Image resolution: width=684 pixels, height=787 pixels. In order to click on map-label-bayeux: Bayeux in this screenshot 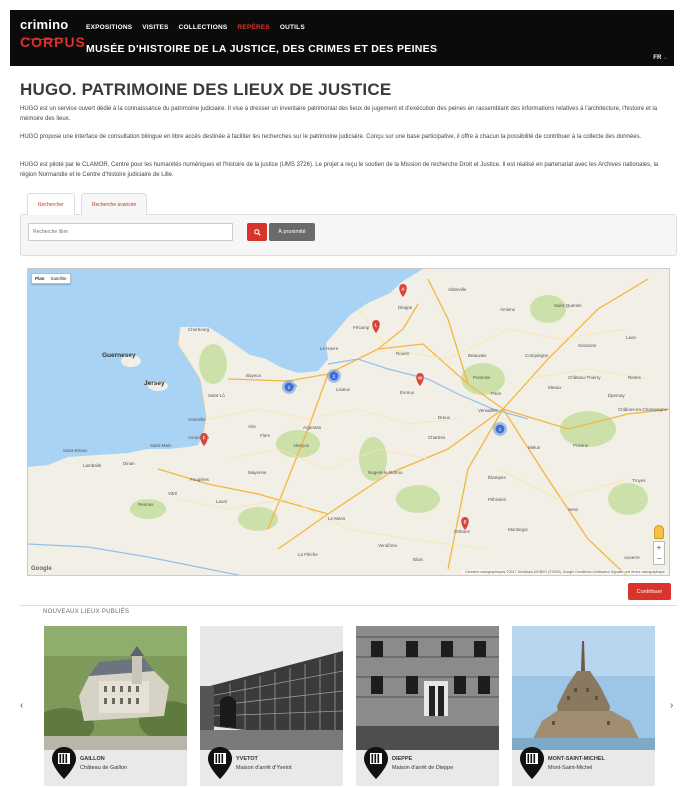, I will do `click(254, 375)`.